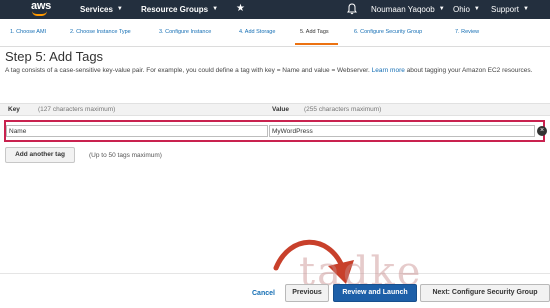 The width and height of the screenshot is (550, 308). Describe the element at coordinates (257, 32) in the screenshot. I see `step-add-storage: 4. Add Storage` at that location.